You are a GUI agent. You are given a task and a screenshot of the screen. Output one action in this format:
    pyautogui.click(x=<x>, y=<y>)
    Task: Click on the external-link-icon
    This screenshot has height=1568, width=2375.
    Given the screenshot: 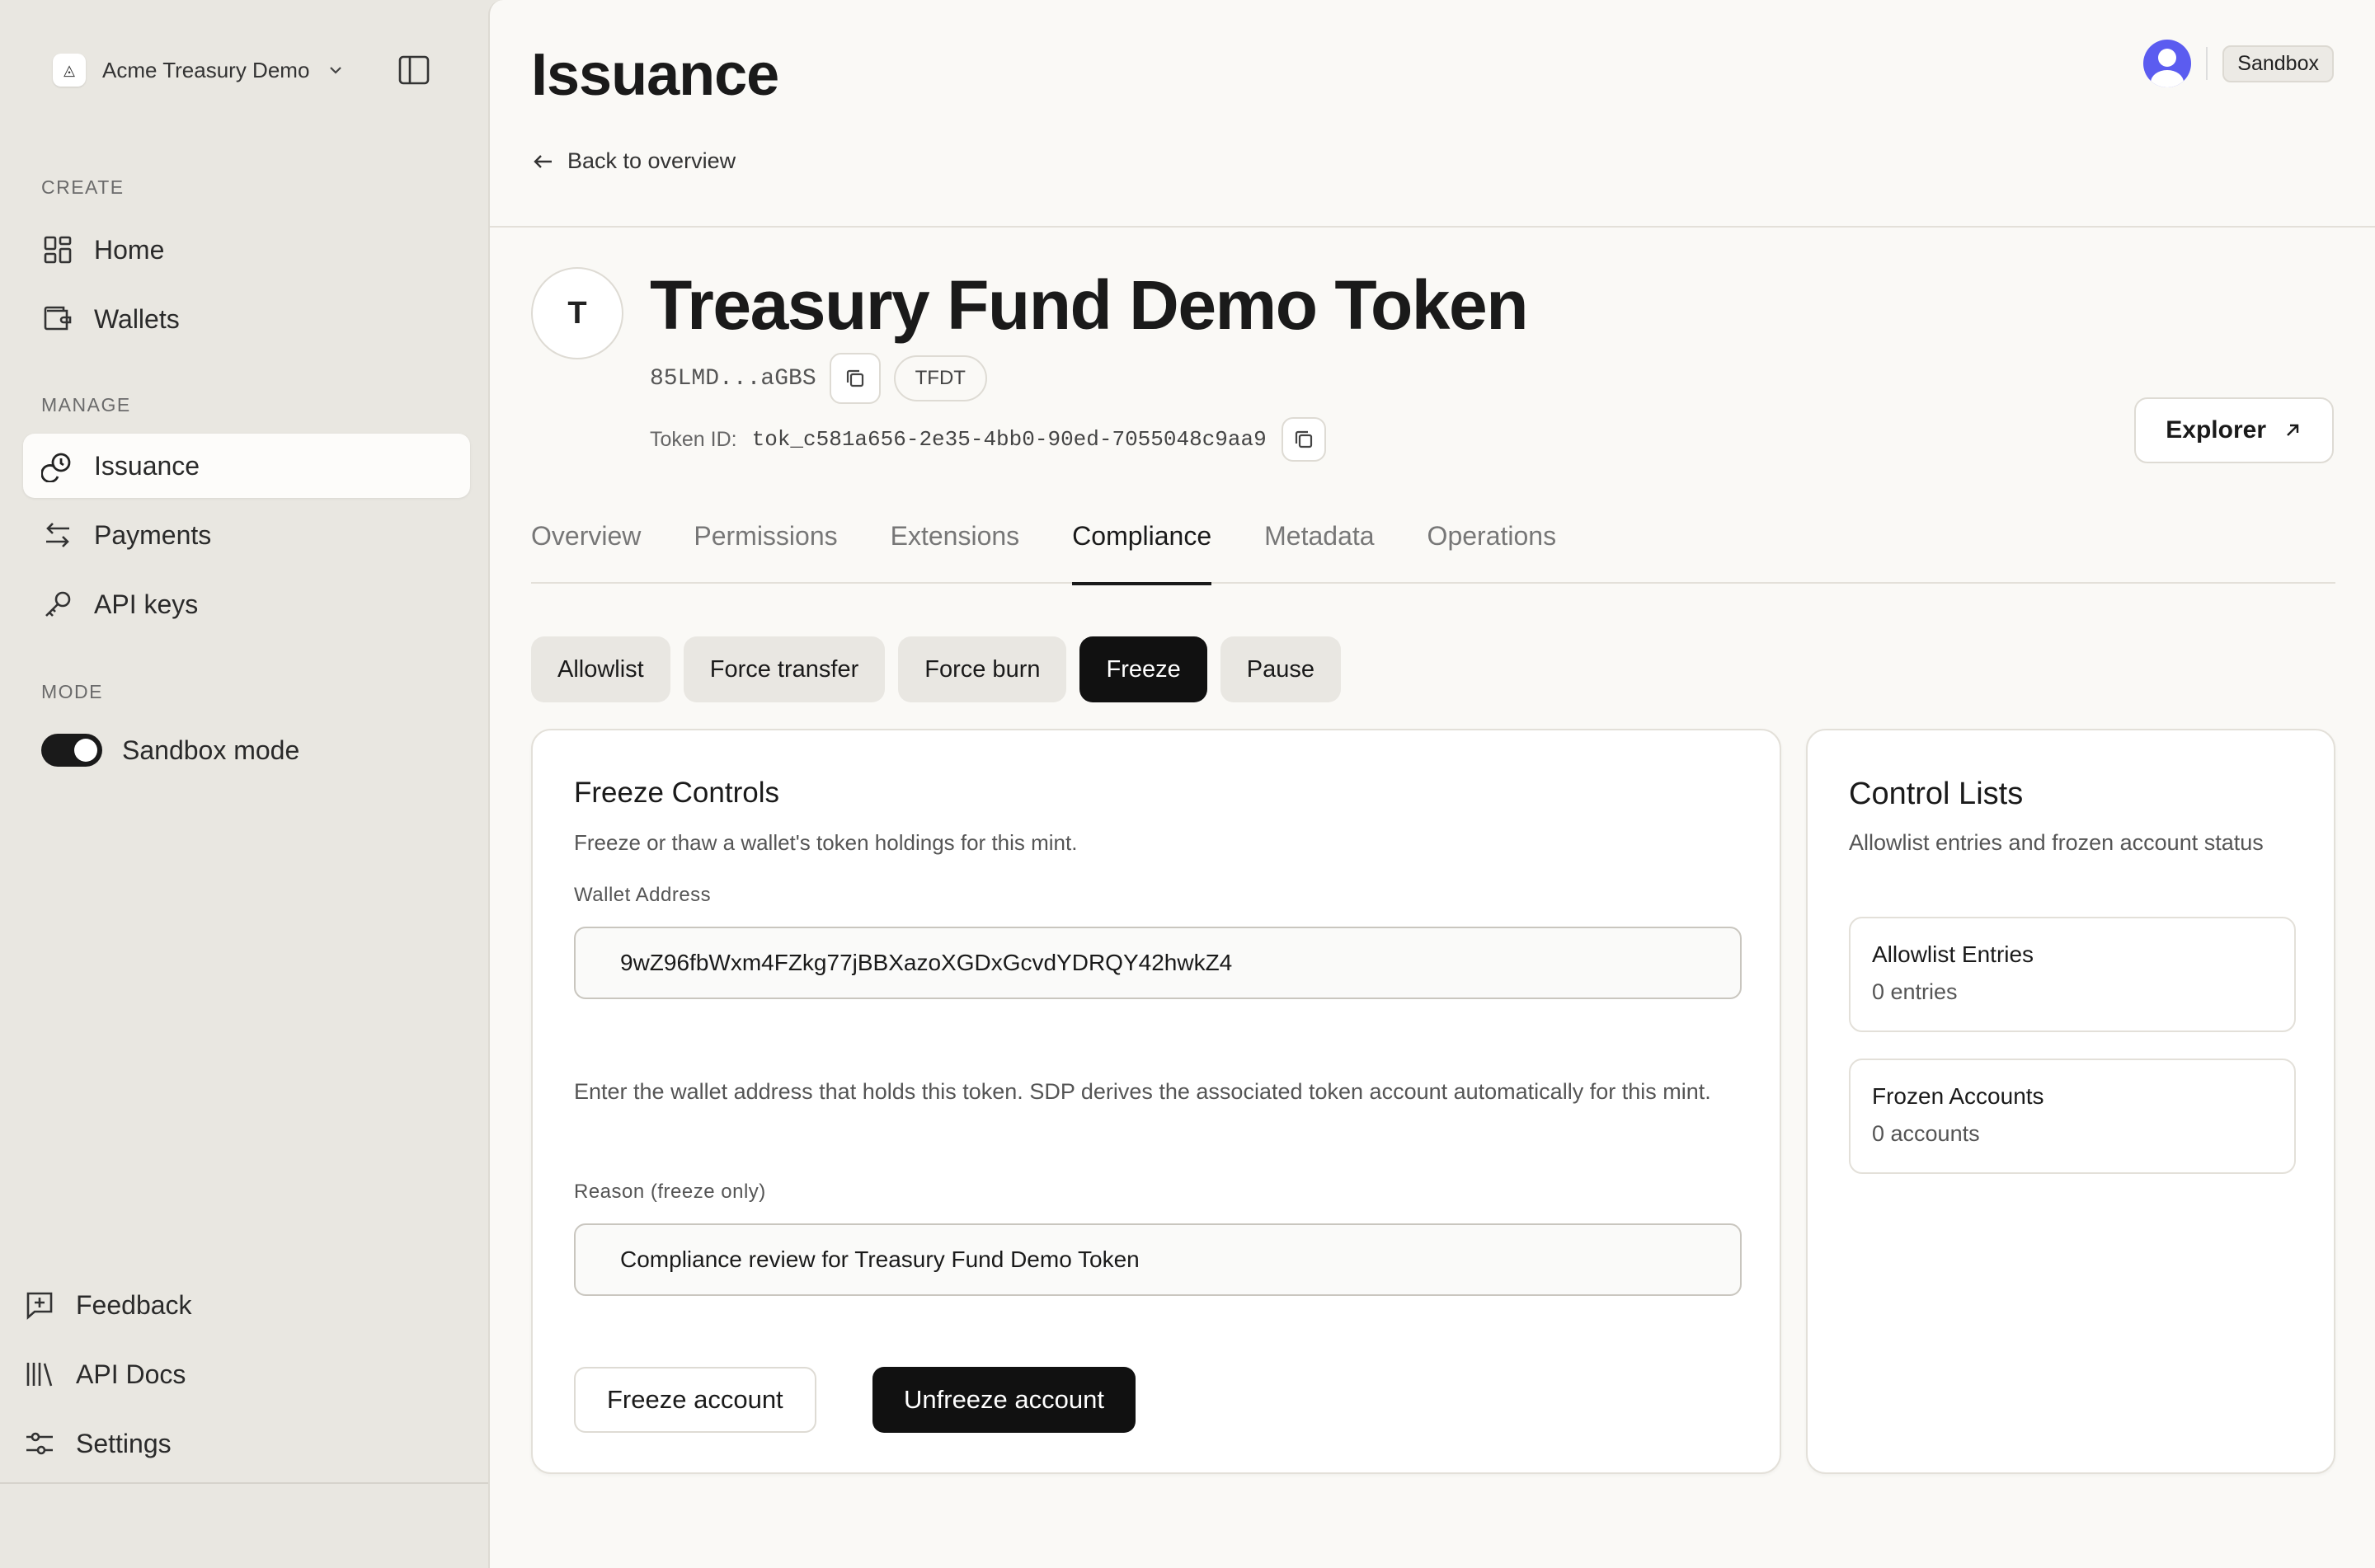 What is the action you would take?
    pyautogui.click(x=2293, y=430)
    